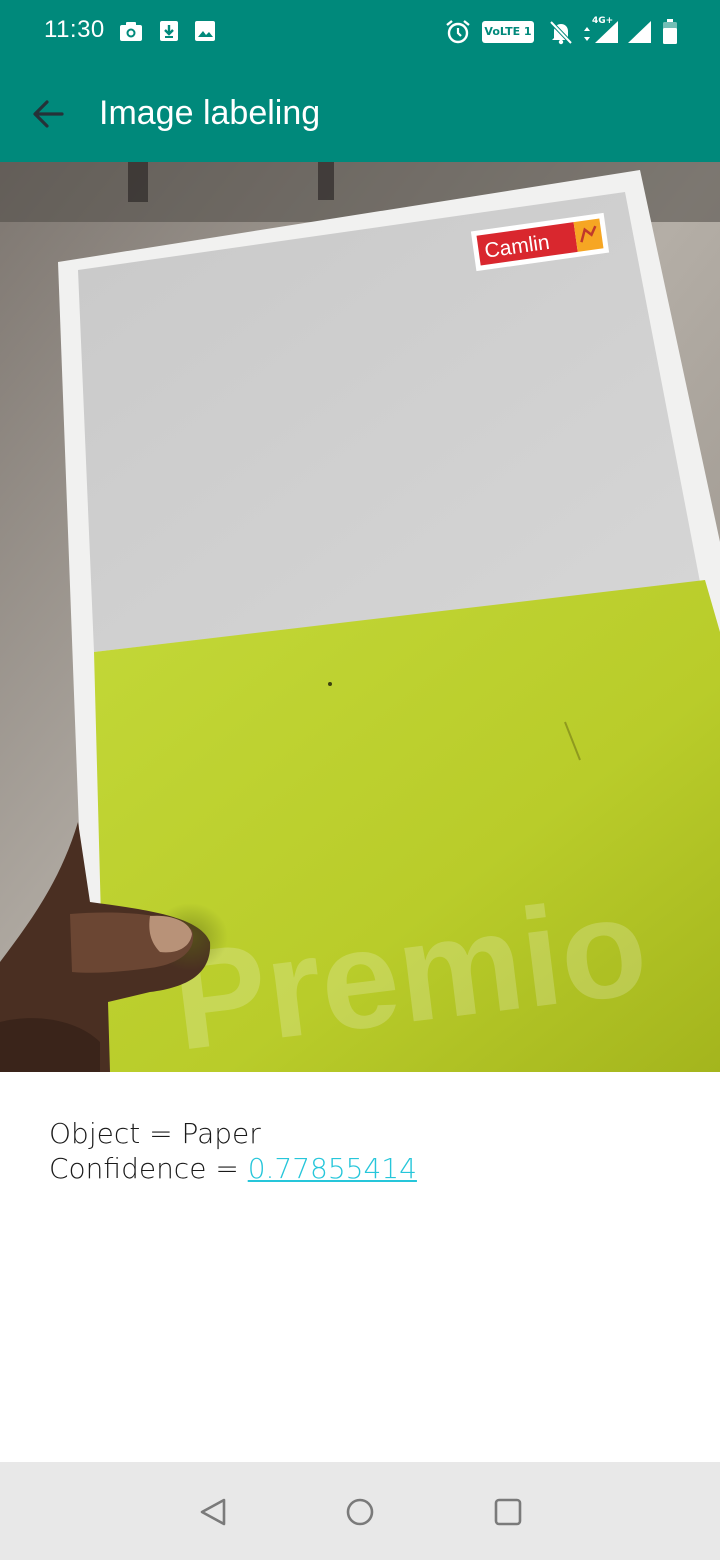 The height and width of the screenshot is (1560, 720). I want to click on data-arrows-icon, so click(587, 36).